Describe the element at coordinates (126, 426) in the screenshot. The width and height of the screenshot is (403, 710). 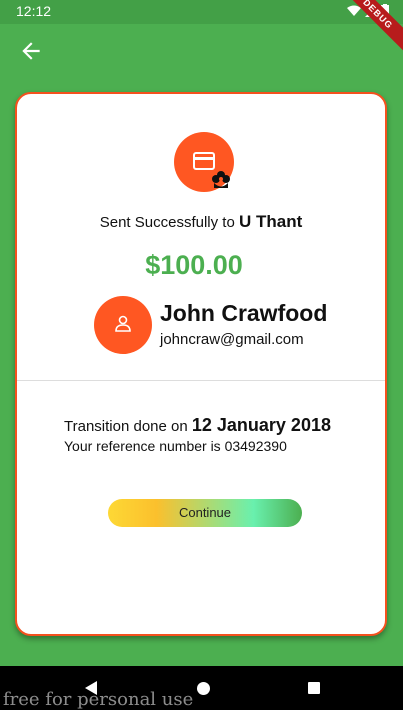
I see `transition-prefix: Transition done on` at that location.